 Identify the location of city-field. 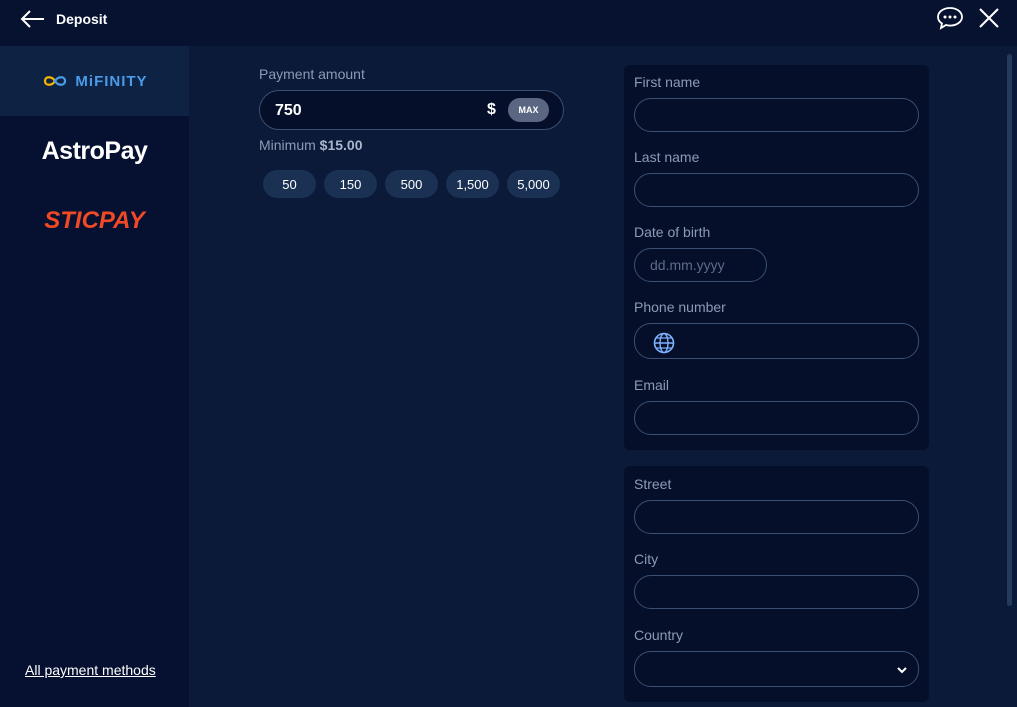
(776, 592).